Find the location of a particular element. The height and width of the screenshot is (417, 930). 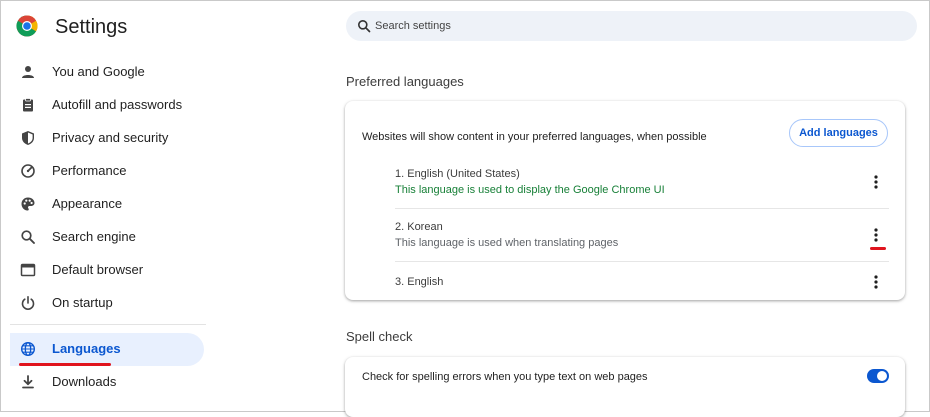

spell-check-toggle is located at coordinates (878, 376).